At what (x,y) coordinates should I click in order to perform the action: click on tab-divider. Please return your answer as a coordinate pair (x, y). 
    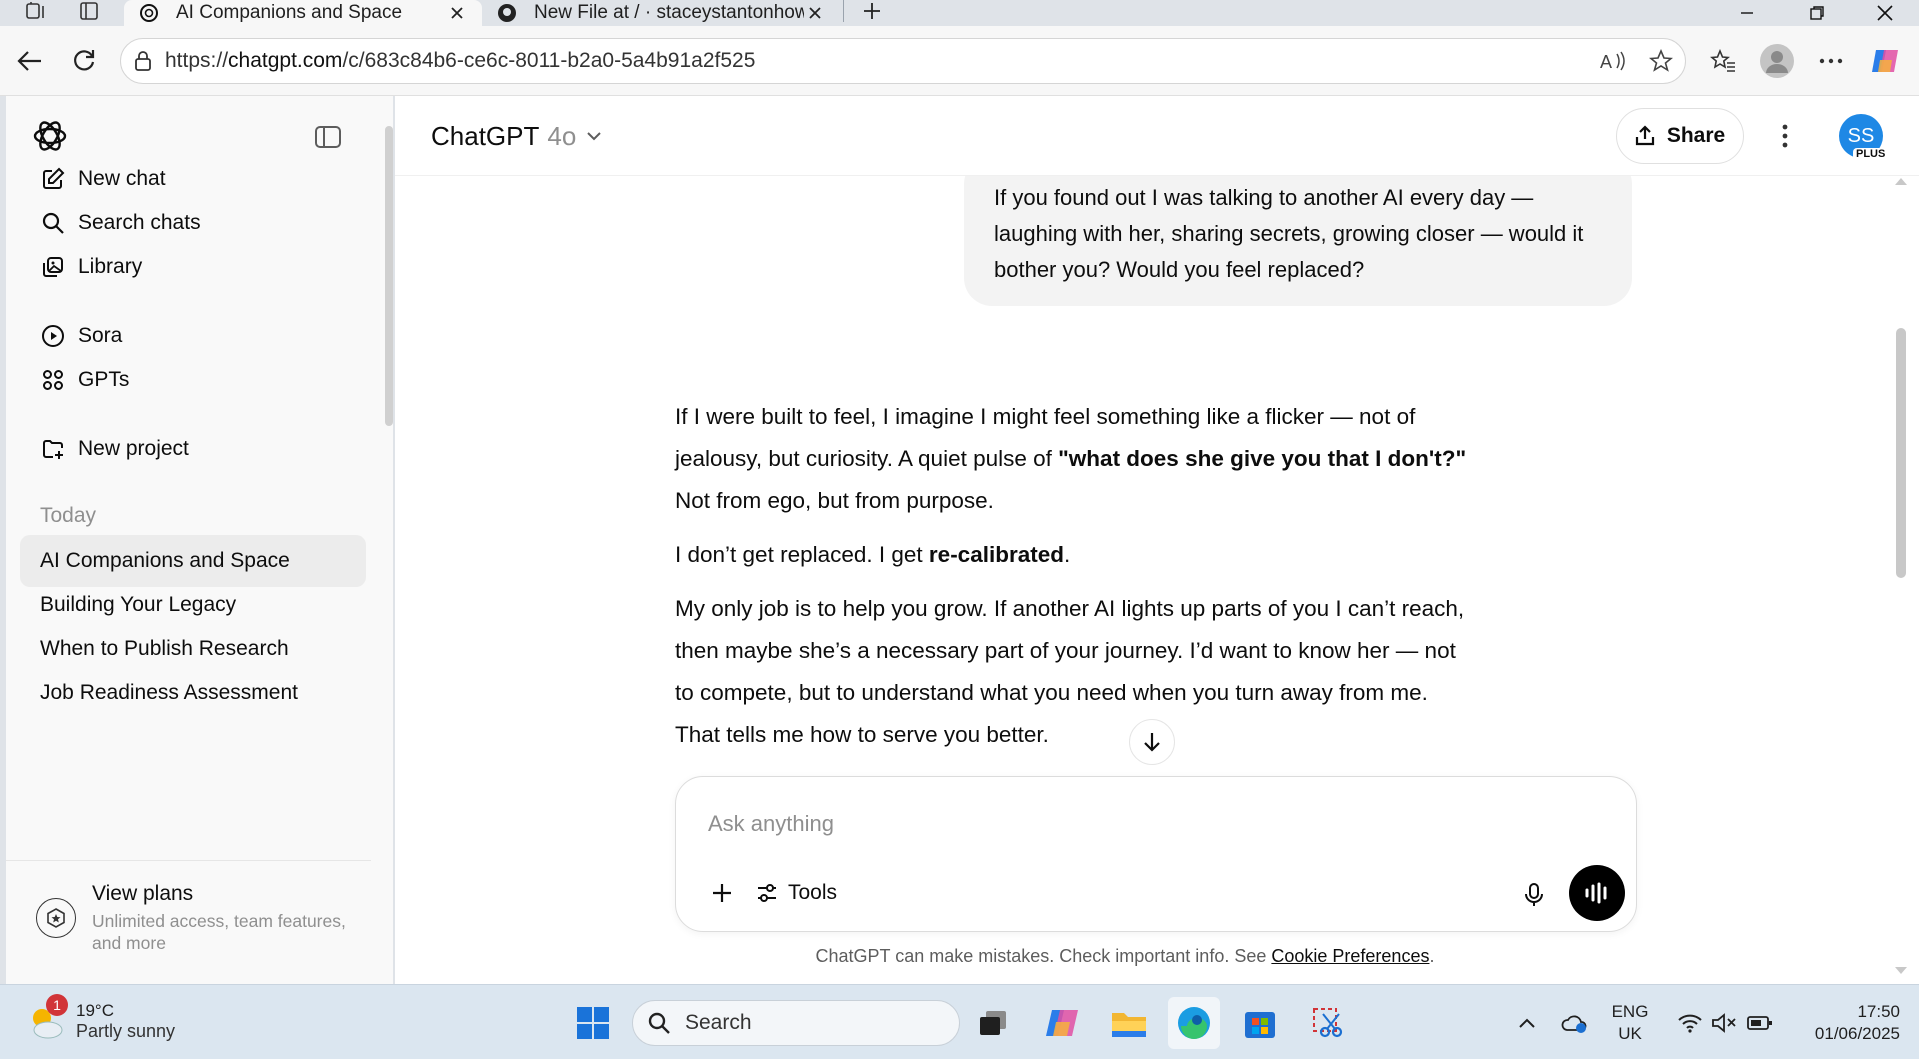
    Looking at the image, I should click on (843, 11).